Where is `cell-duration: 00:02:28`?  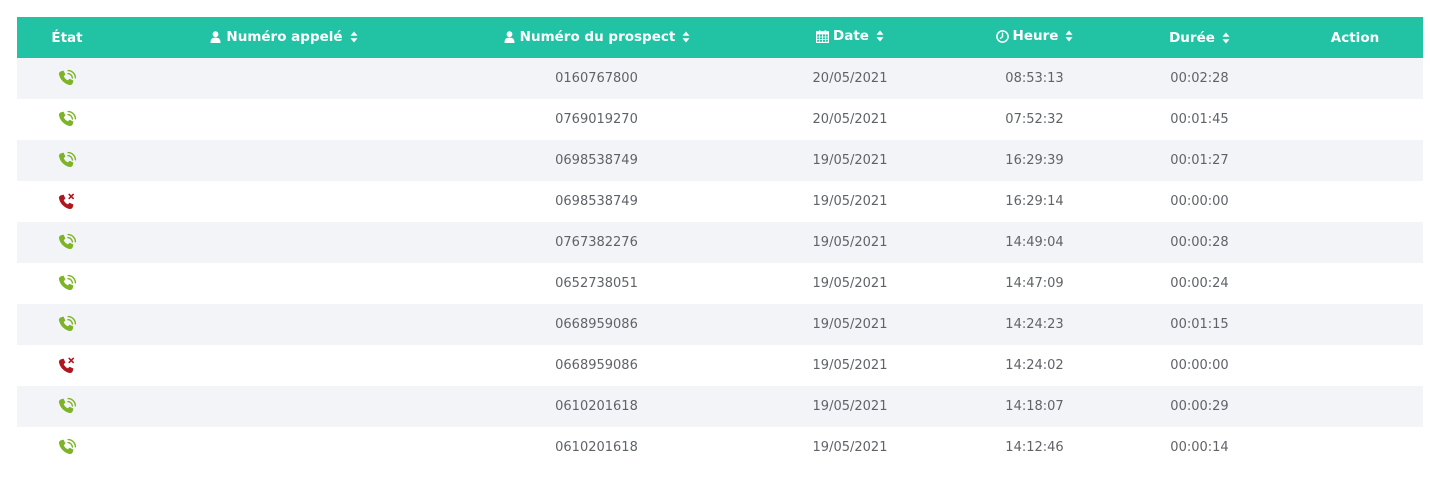 cell-duration: 00:02:28 is located at coordinates (1199, 78).